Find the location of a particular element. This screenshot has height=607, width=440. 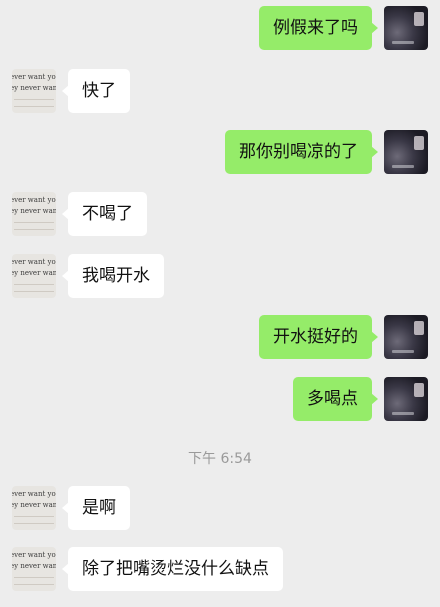

message-row: ever want yo ey never wam 除了把嘴烫烂没什么缺点 is located at coordinates (220, 570).